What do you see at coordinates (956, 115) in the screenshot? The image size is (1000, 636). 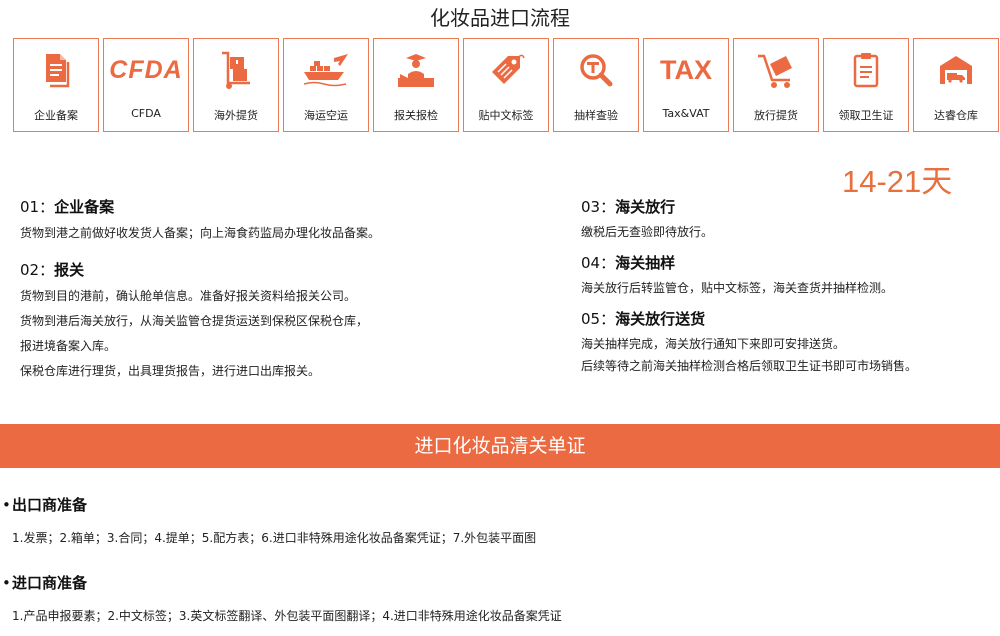 I see `step-label: 达睿仓库` at bounding box center [956, 115].